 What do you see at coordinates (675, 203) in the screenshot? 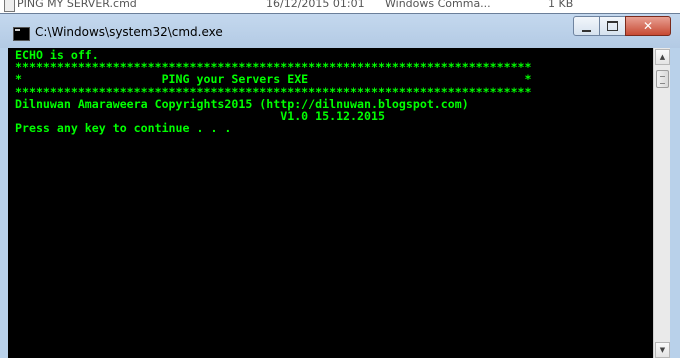
I see `window-border` at bounding box center [675, 203].